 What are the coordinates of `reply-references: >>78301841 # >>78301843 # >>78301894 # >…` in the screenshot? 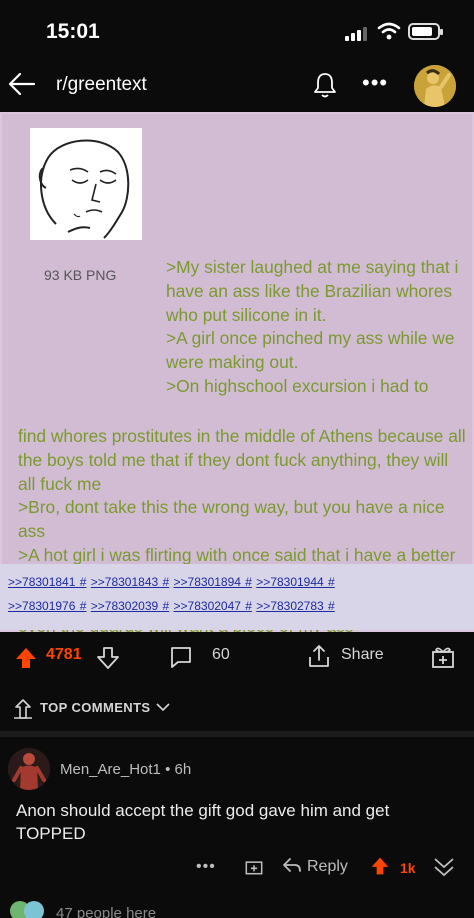 It's located at (237, 597).